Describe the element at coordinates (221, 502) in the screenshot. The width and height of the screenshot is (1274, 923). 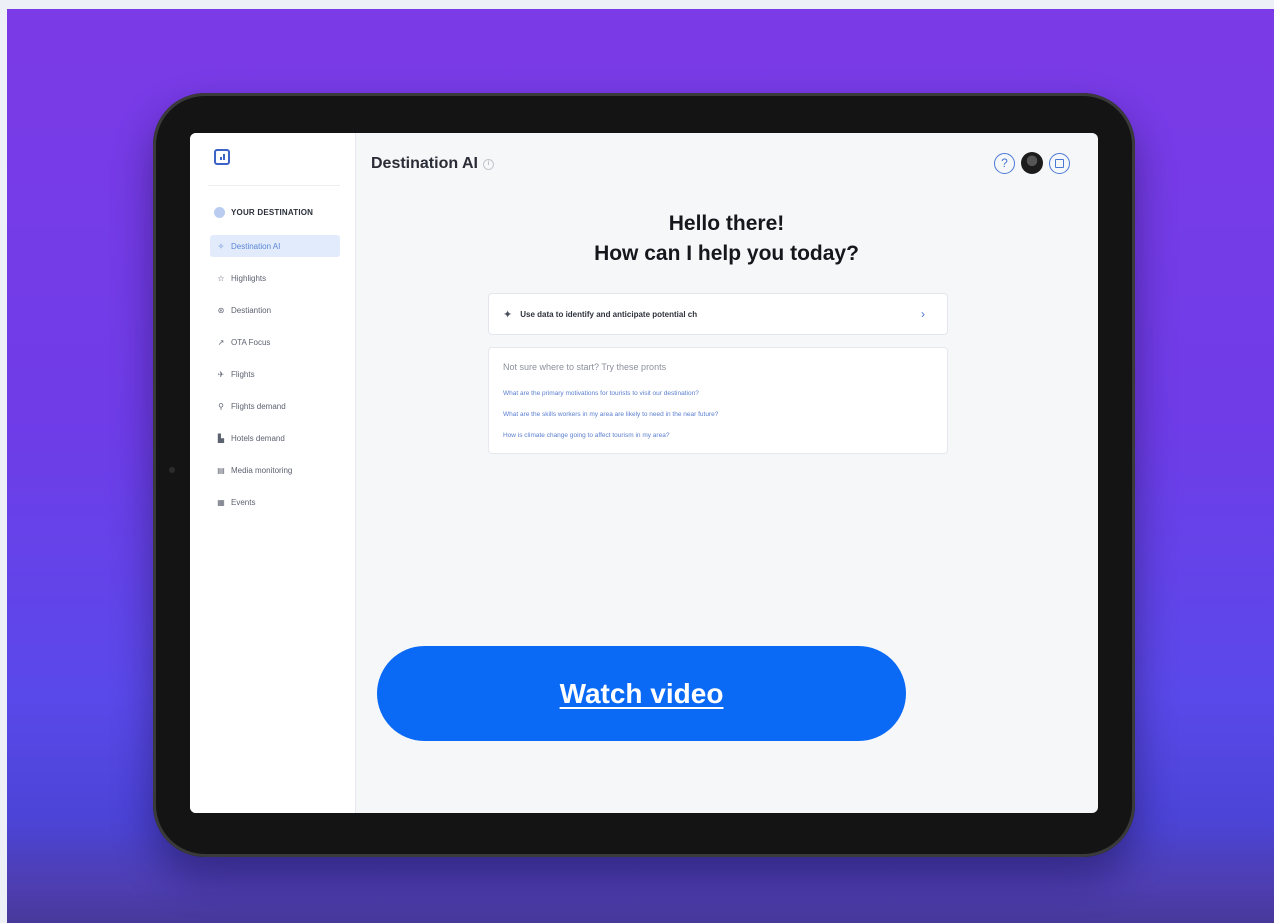
I see `calendar-icon: ▦` at that location.